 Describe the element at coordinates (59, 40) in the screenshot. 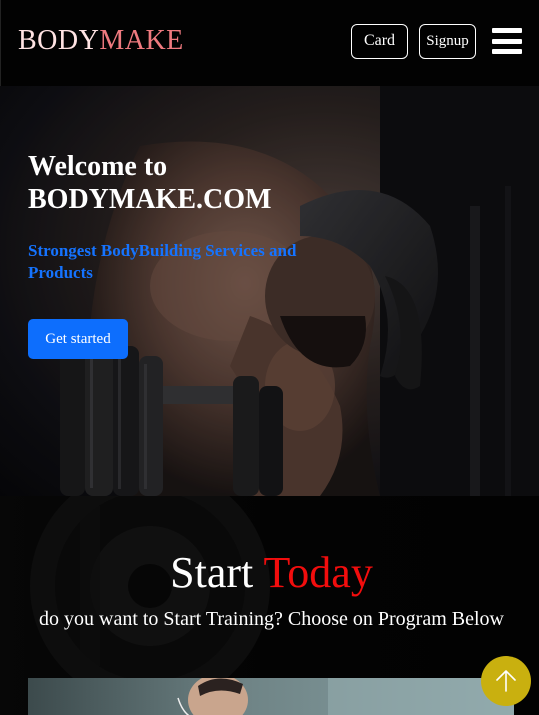

I see `brand-part-body: BODY` at that location.